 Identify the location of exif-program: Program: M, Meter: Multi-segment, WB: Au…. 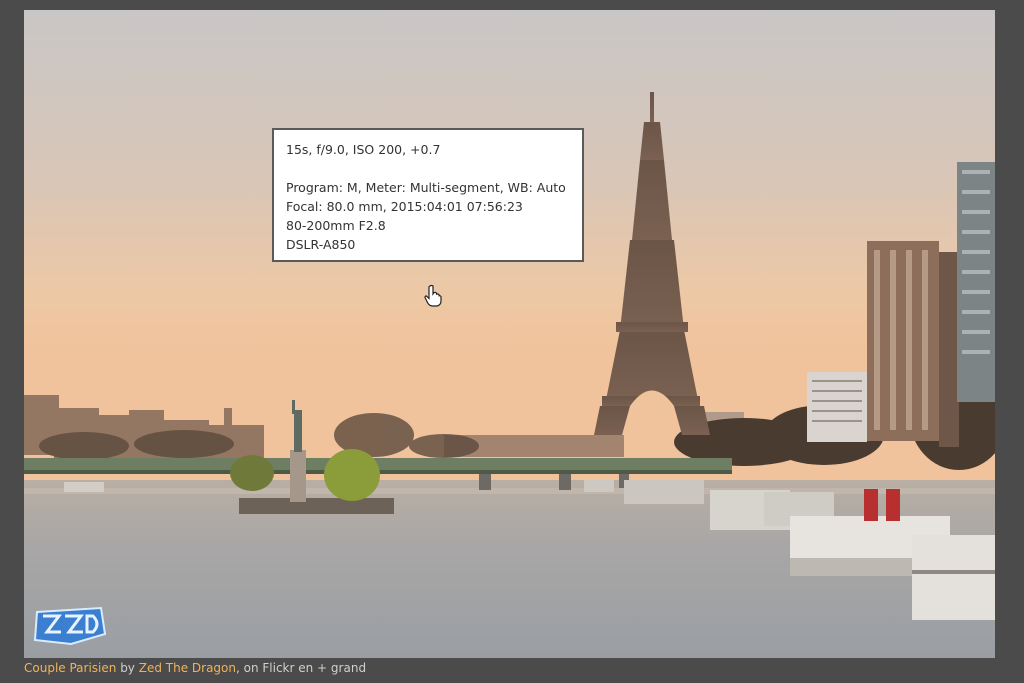
(426, 187).